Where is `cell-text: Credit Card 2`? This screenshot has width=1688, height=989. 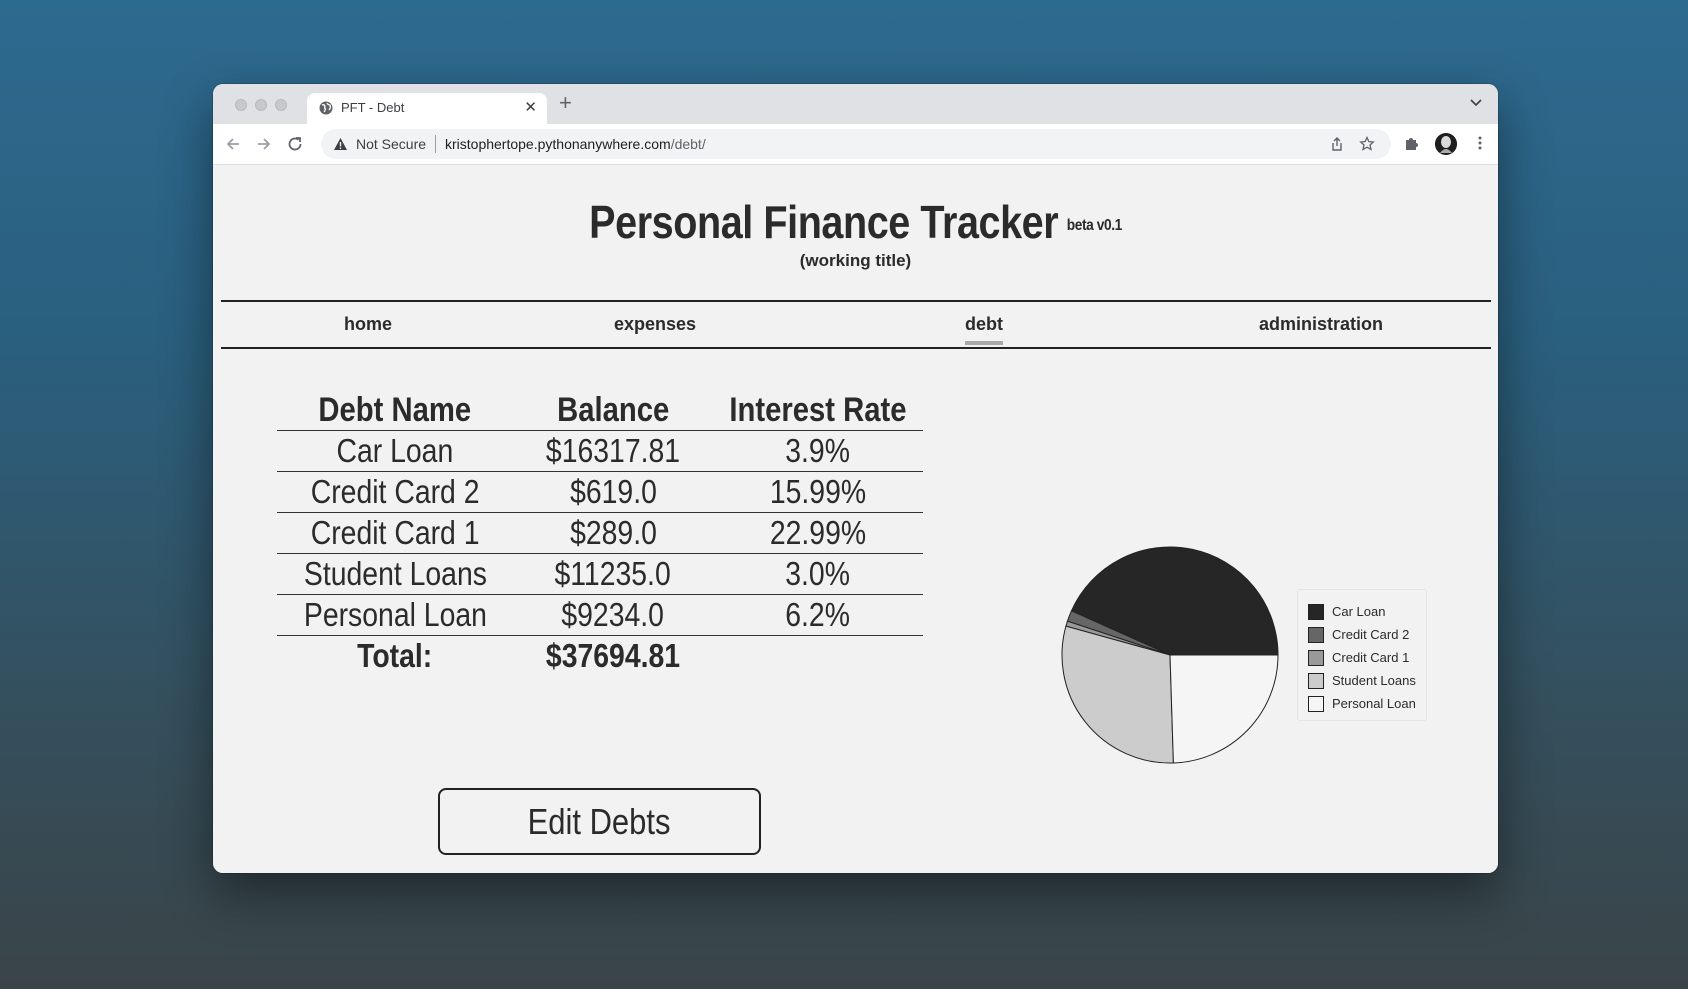
cell-text: Credit Card 2 is located at coordinates (395, 491).